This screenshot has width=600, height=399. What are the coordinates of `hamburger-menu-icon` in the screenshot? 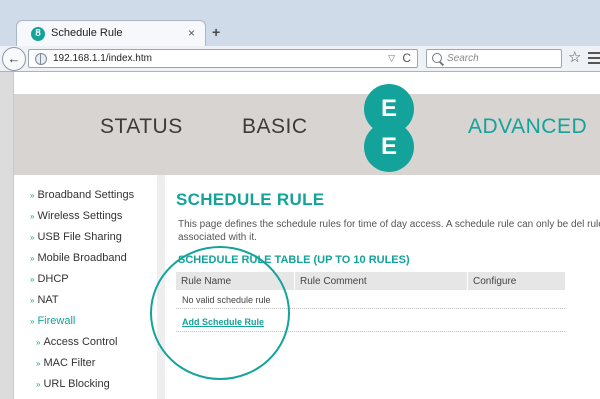 It's located at (594, 59).